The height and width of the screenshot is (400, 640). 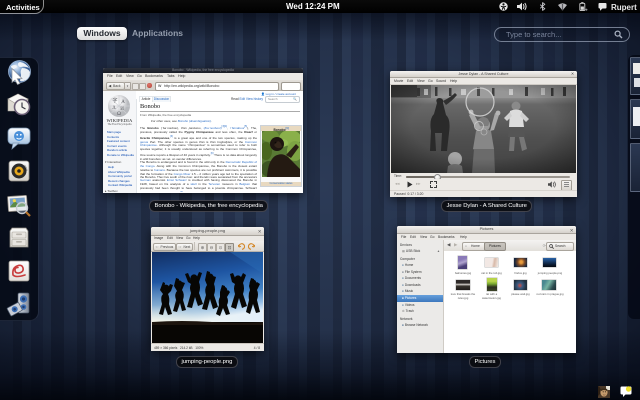 I want to click on svg-text: 字, so click(x=114, y=100).